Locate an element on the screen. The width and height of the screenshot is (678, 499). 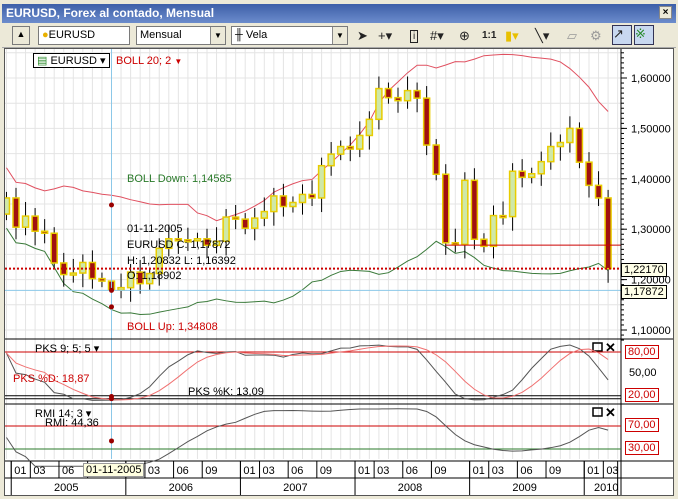
candle-icon: ╫ is located at coordinates (240, 35).